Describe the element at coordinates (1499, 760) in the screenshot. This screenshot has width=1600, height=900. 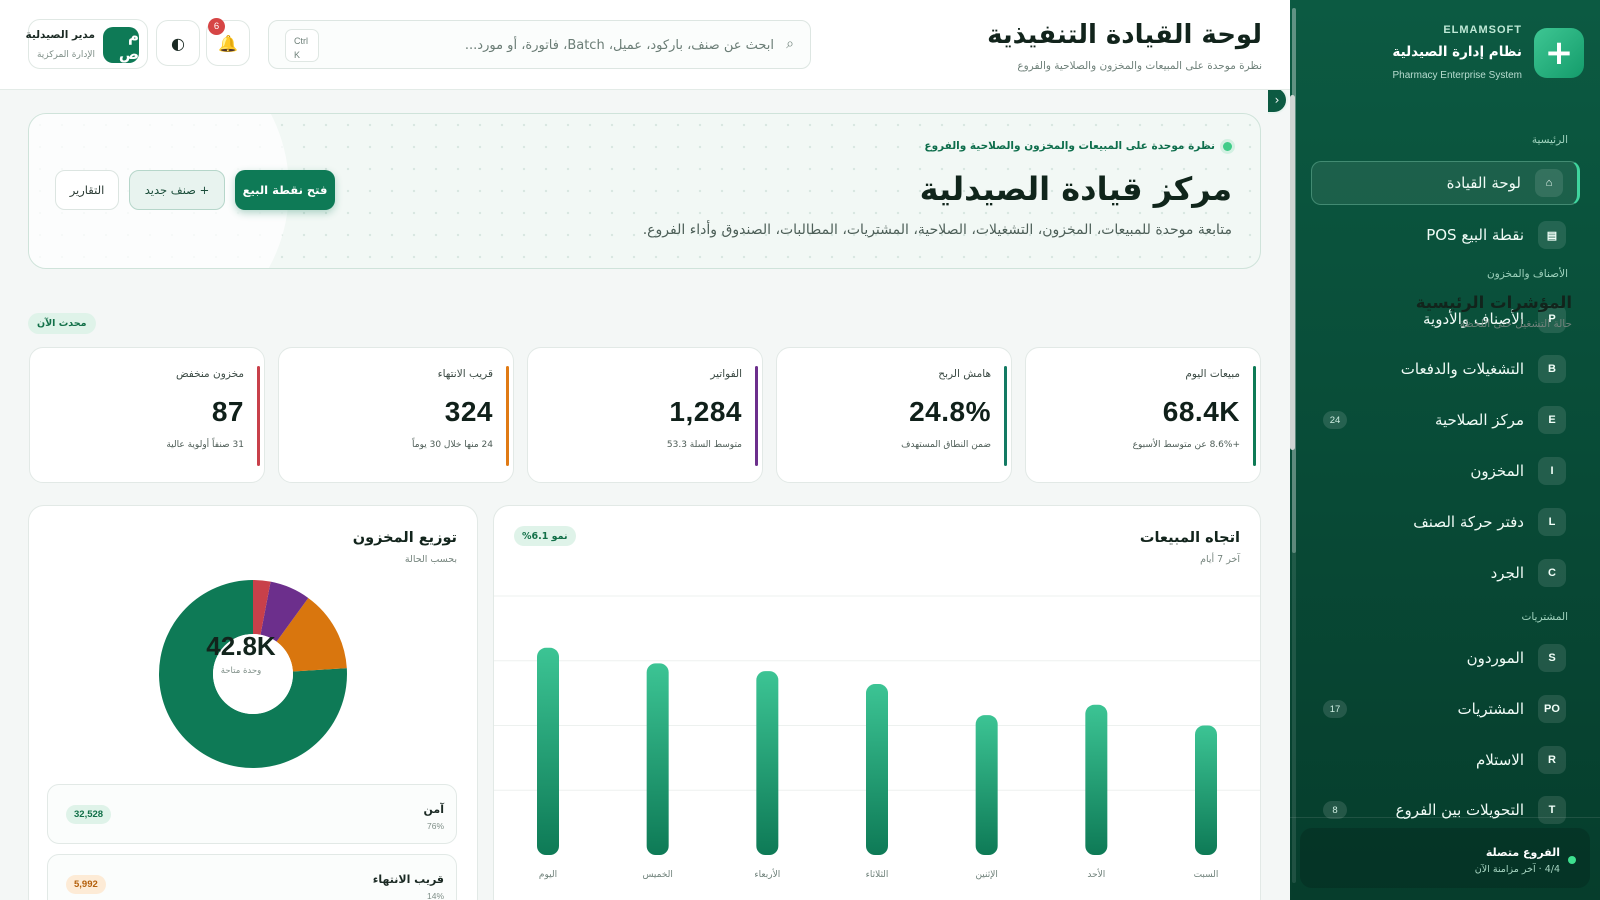
I see `sidebar-item-label: الاستلام` at that location.